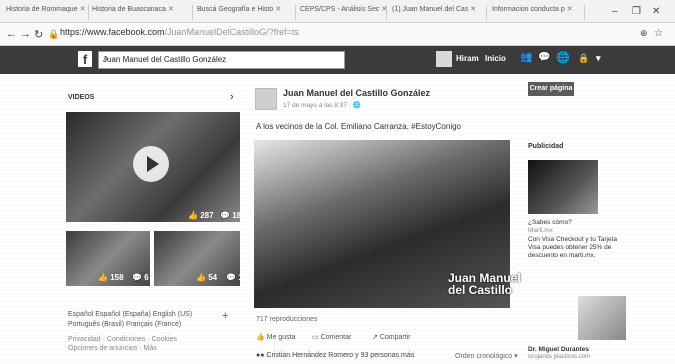  What do you see at coordinates (563, 57) in the screenshot?
I see `notifications-icon: 🌐` at bounding box center [563, 57].